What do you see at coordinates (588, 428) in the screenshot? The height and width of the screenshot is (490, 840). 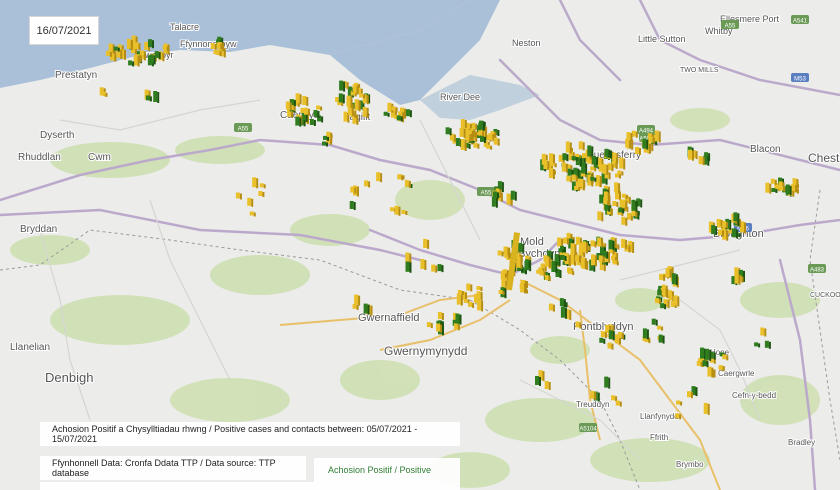 I see `road-shield: A5104` at bounding box center [588, 428].